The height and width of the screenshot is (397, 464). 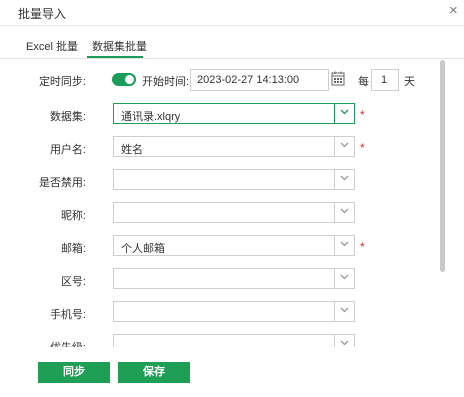 What do you see at coordinates (166, 82) in the screenshot?
I see `start-time-label: 开始时间:` at bounding box center [166, 82].